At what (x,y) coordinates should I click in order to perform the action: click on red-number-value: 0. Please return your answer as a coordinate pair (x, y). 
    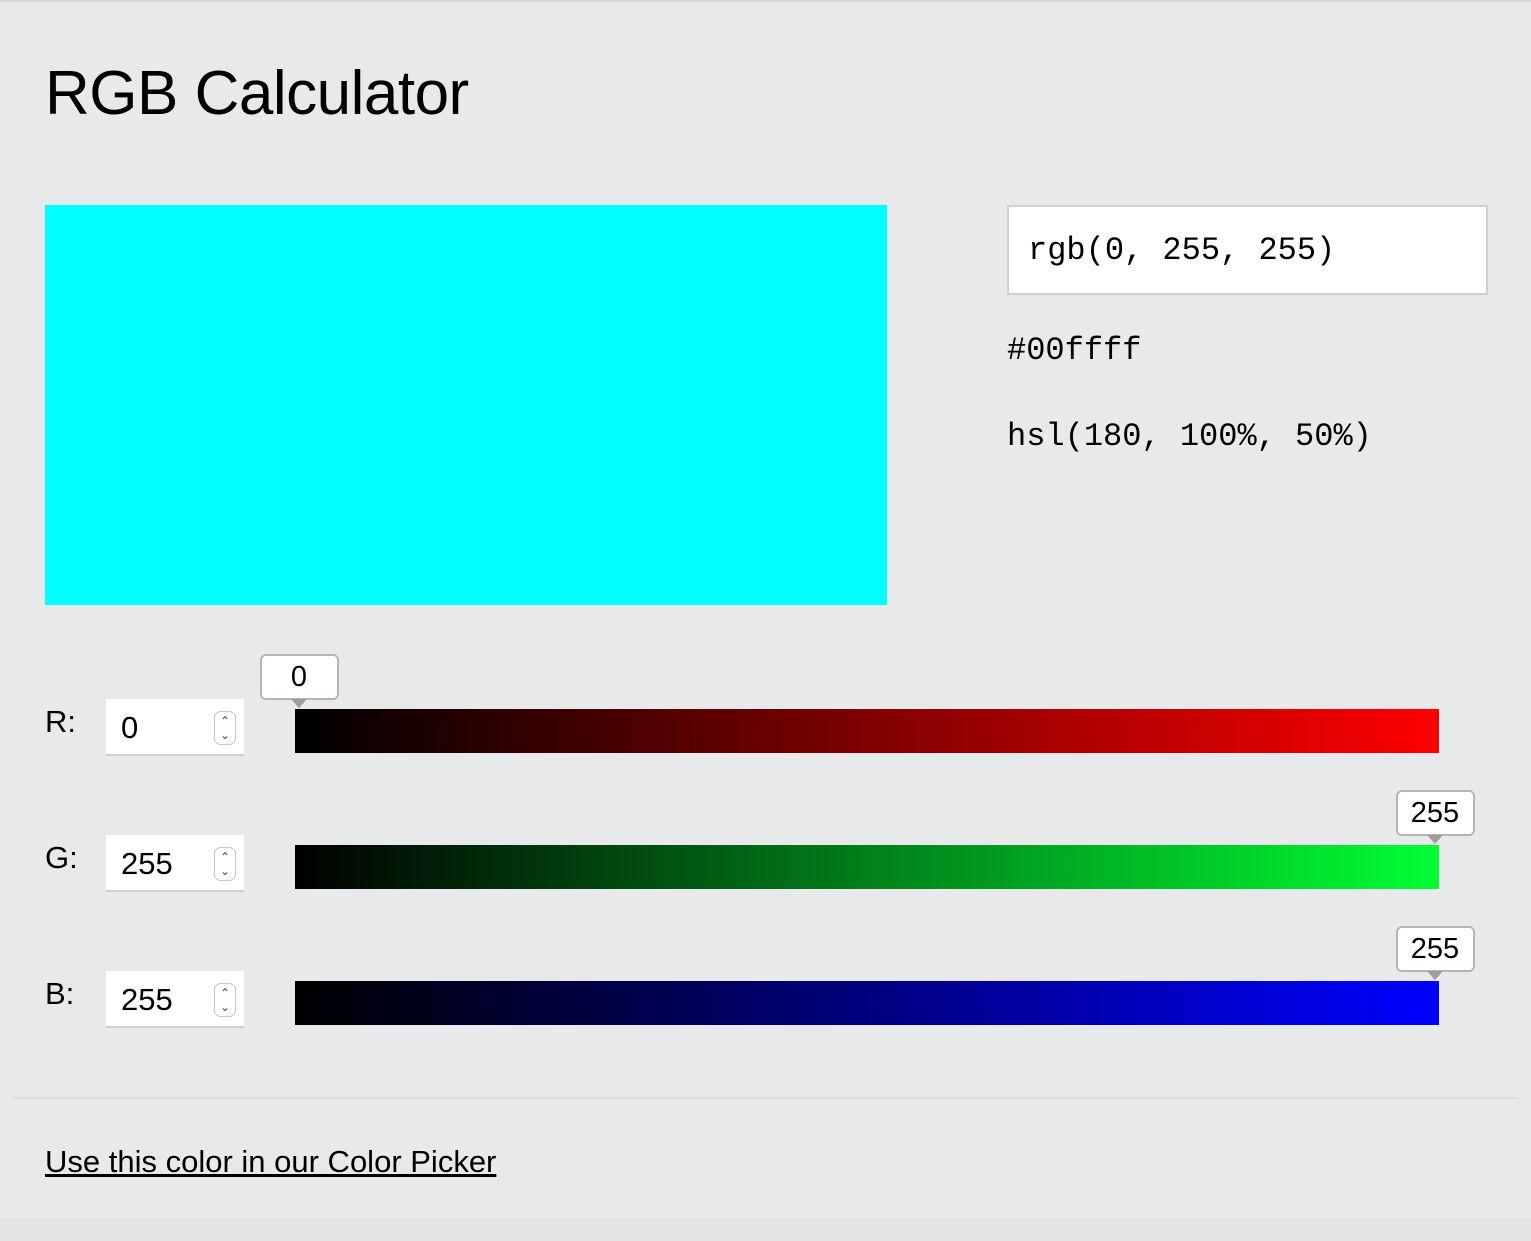
    Looking at the image, I should click on (130, 727).